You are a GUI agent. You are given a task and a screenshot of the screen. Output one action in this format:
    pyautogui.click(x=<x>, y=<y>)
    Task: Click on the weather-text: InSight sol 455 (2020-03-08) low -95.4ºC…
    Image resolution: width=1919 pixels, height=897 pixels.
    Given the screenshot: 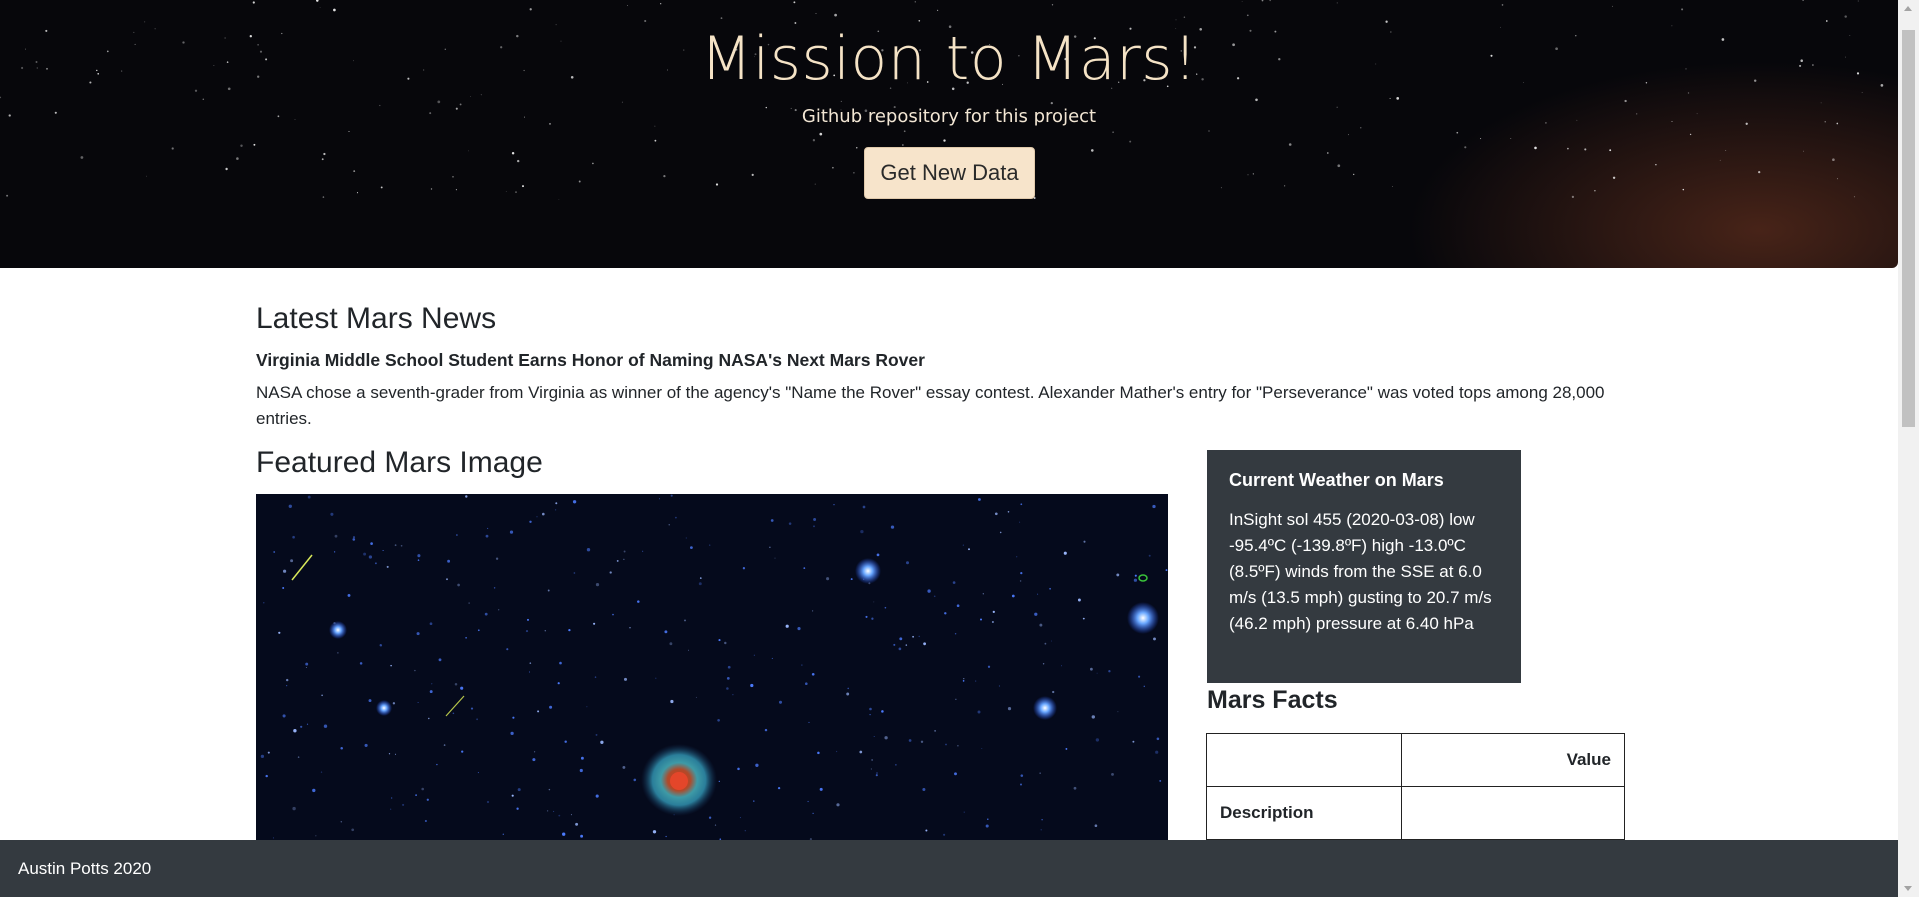 What is the action you would take?
    pyautogui.click(x=1360, y=571)
    